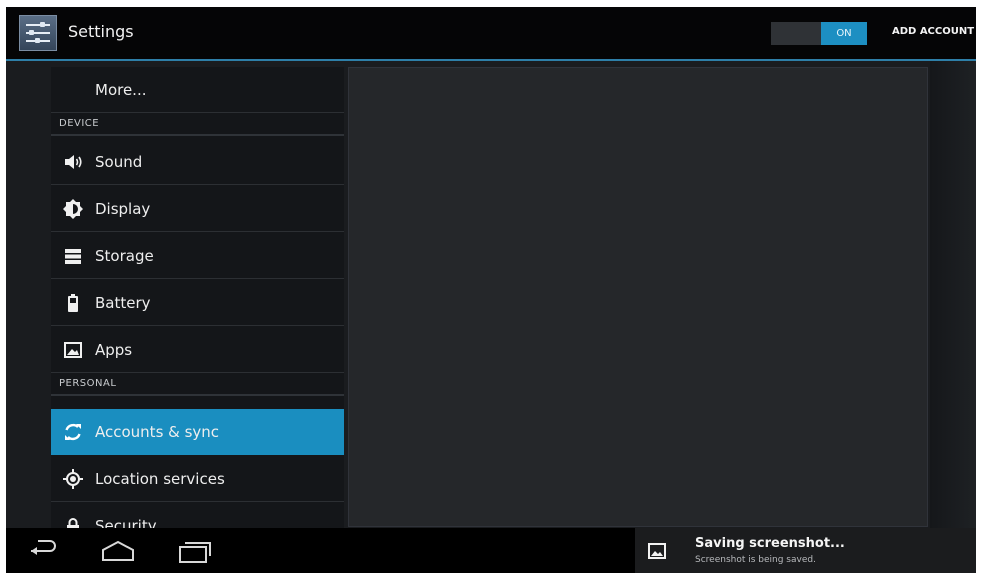 The width and height of the screenshot is (981, 576). What do you see at coordinates (114, 350) in the screenshot?
I see `list-item-label: Apps` at bounding box center [114, 350].